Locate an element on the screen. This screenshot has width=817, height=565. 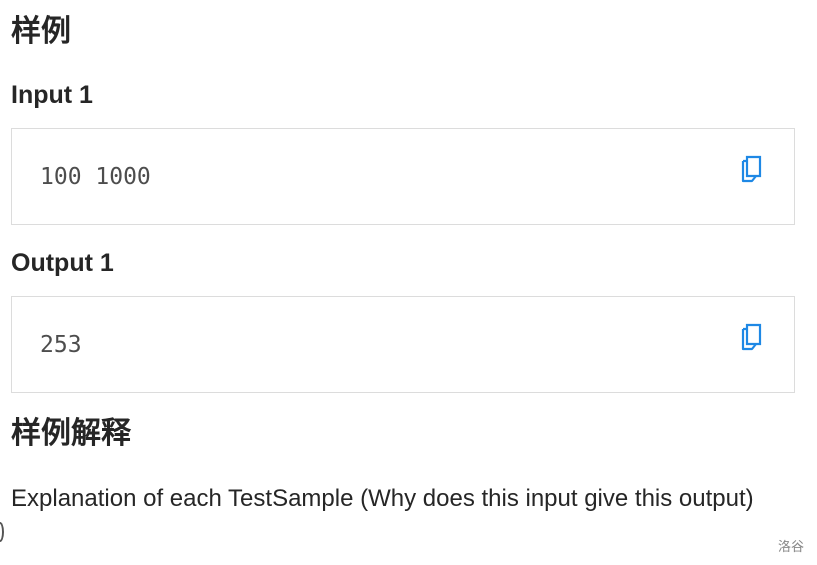
samples-heading: 样例 is located at coordinates (41, 31).